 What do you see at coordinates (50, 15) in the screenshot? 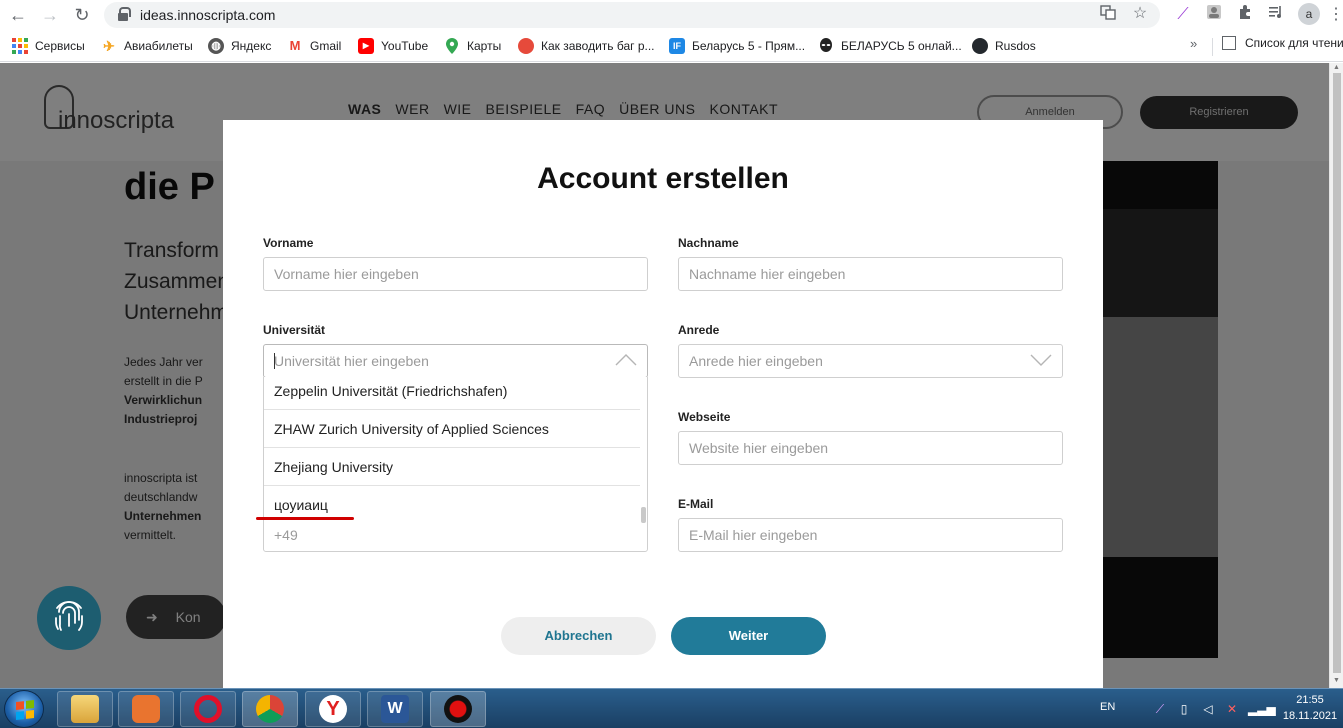
I see `forward-arrow-icon: →` at bounding box center [50, 15].